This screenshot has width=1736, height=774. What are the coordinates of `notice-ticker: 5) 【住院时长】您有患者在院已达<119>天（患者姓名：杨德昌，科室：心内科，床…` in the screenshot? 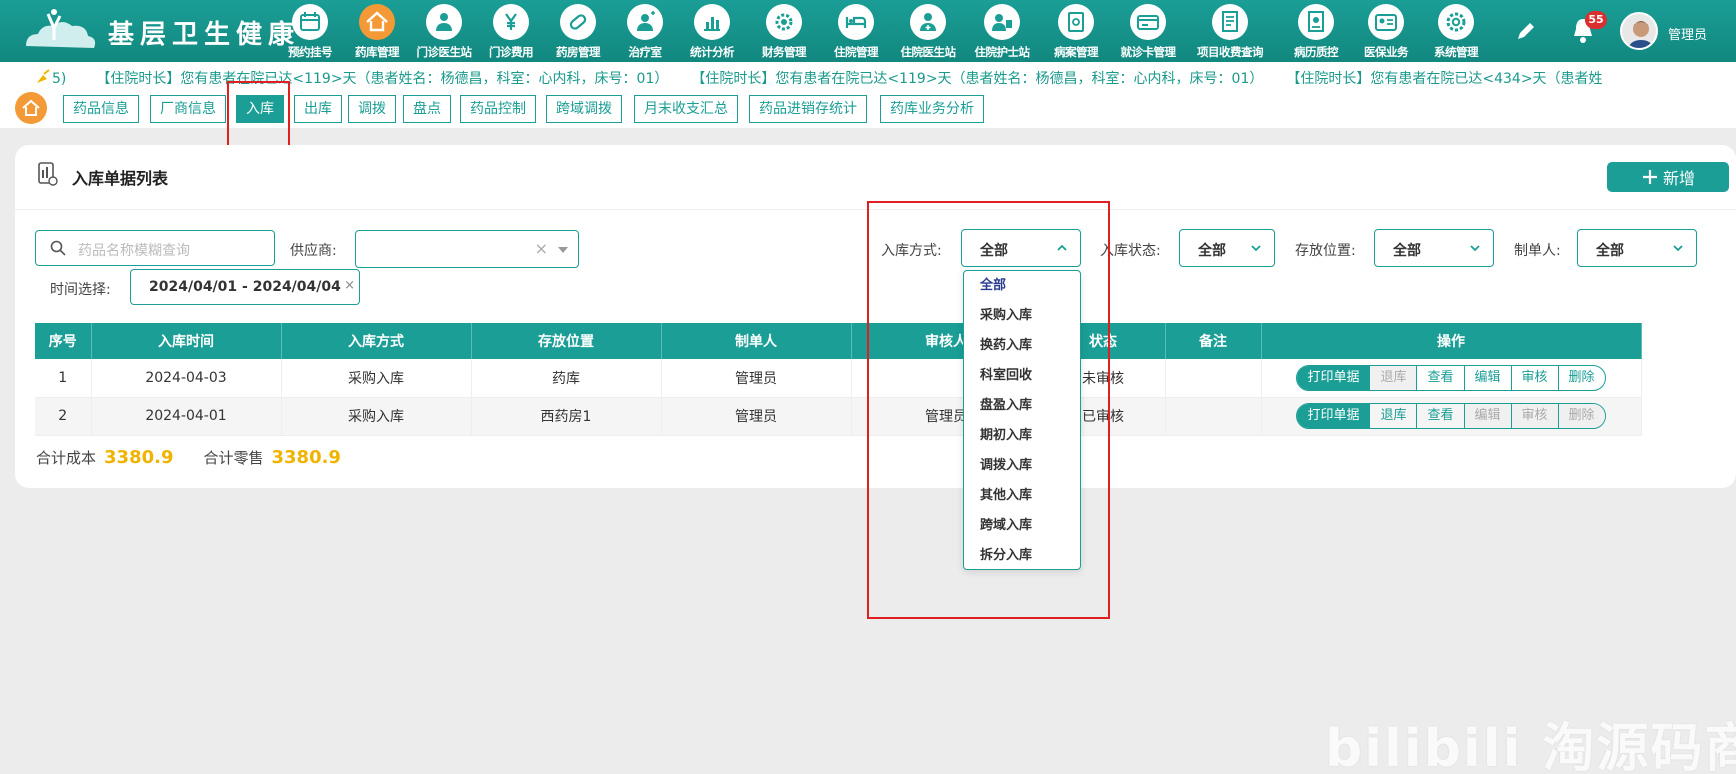 It's located at (868, 77).